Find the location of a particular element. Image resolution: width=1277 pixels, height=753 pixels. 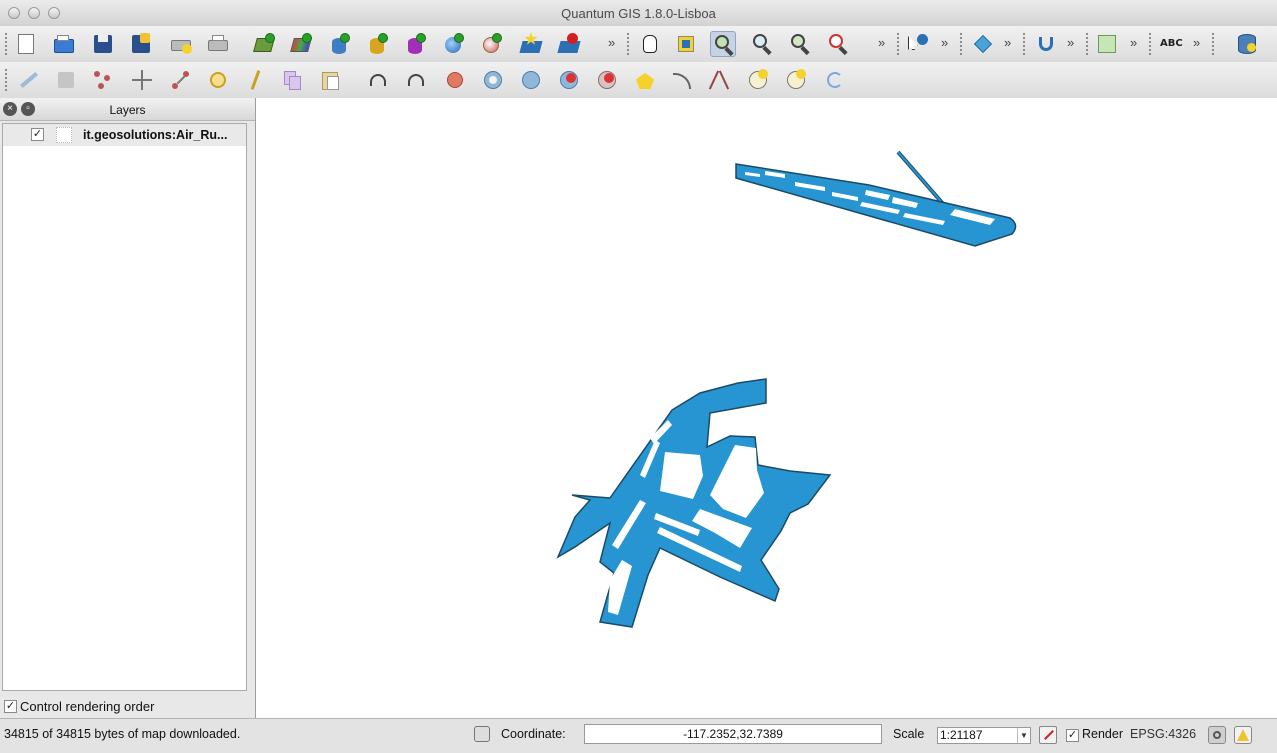

redo-icon is located at coordinates (416, 80).